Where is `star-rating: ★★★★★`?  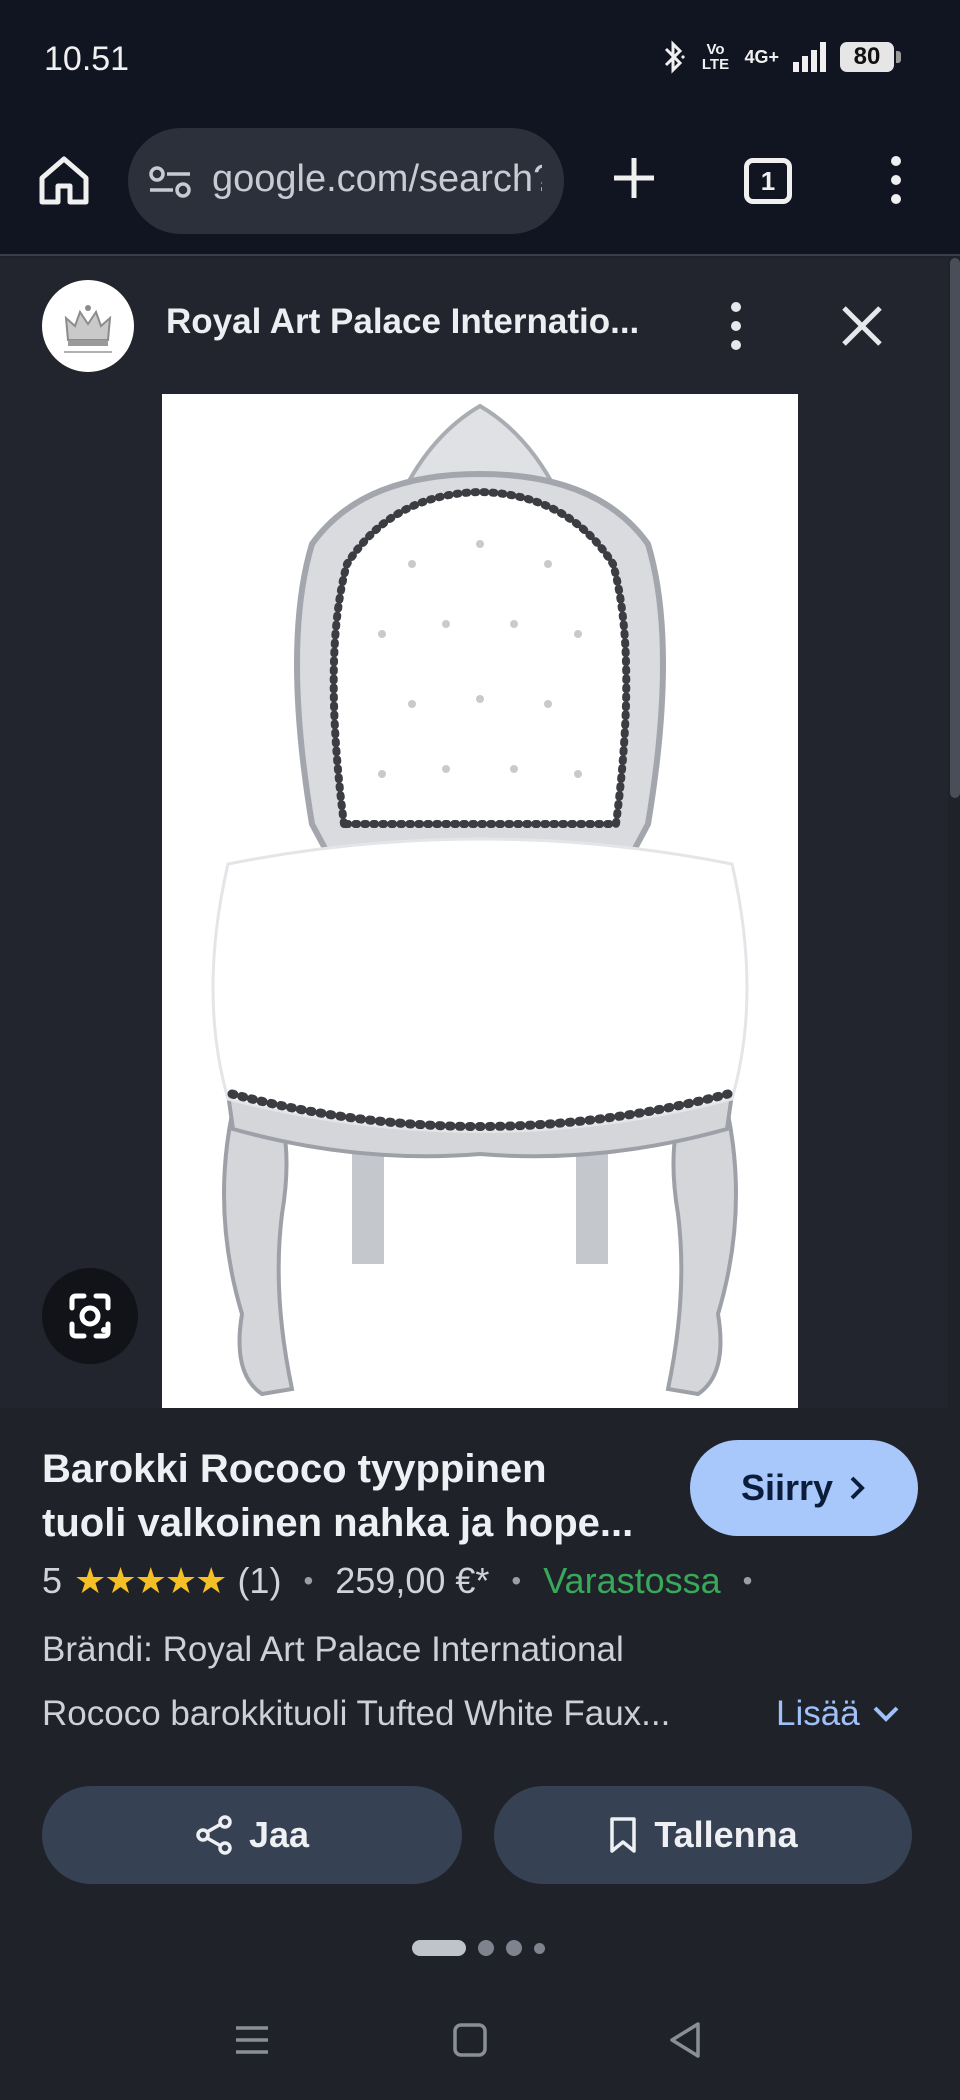
star-rating: ★★★★★ is located at coordinates (150, 1581).